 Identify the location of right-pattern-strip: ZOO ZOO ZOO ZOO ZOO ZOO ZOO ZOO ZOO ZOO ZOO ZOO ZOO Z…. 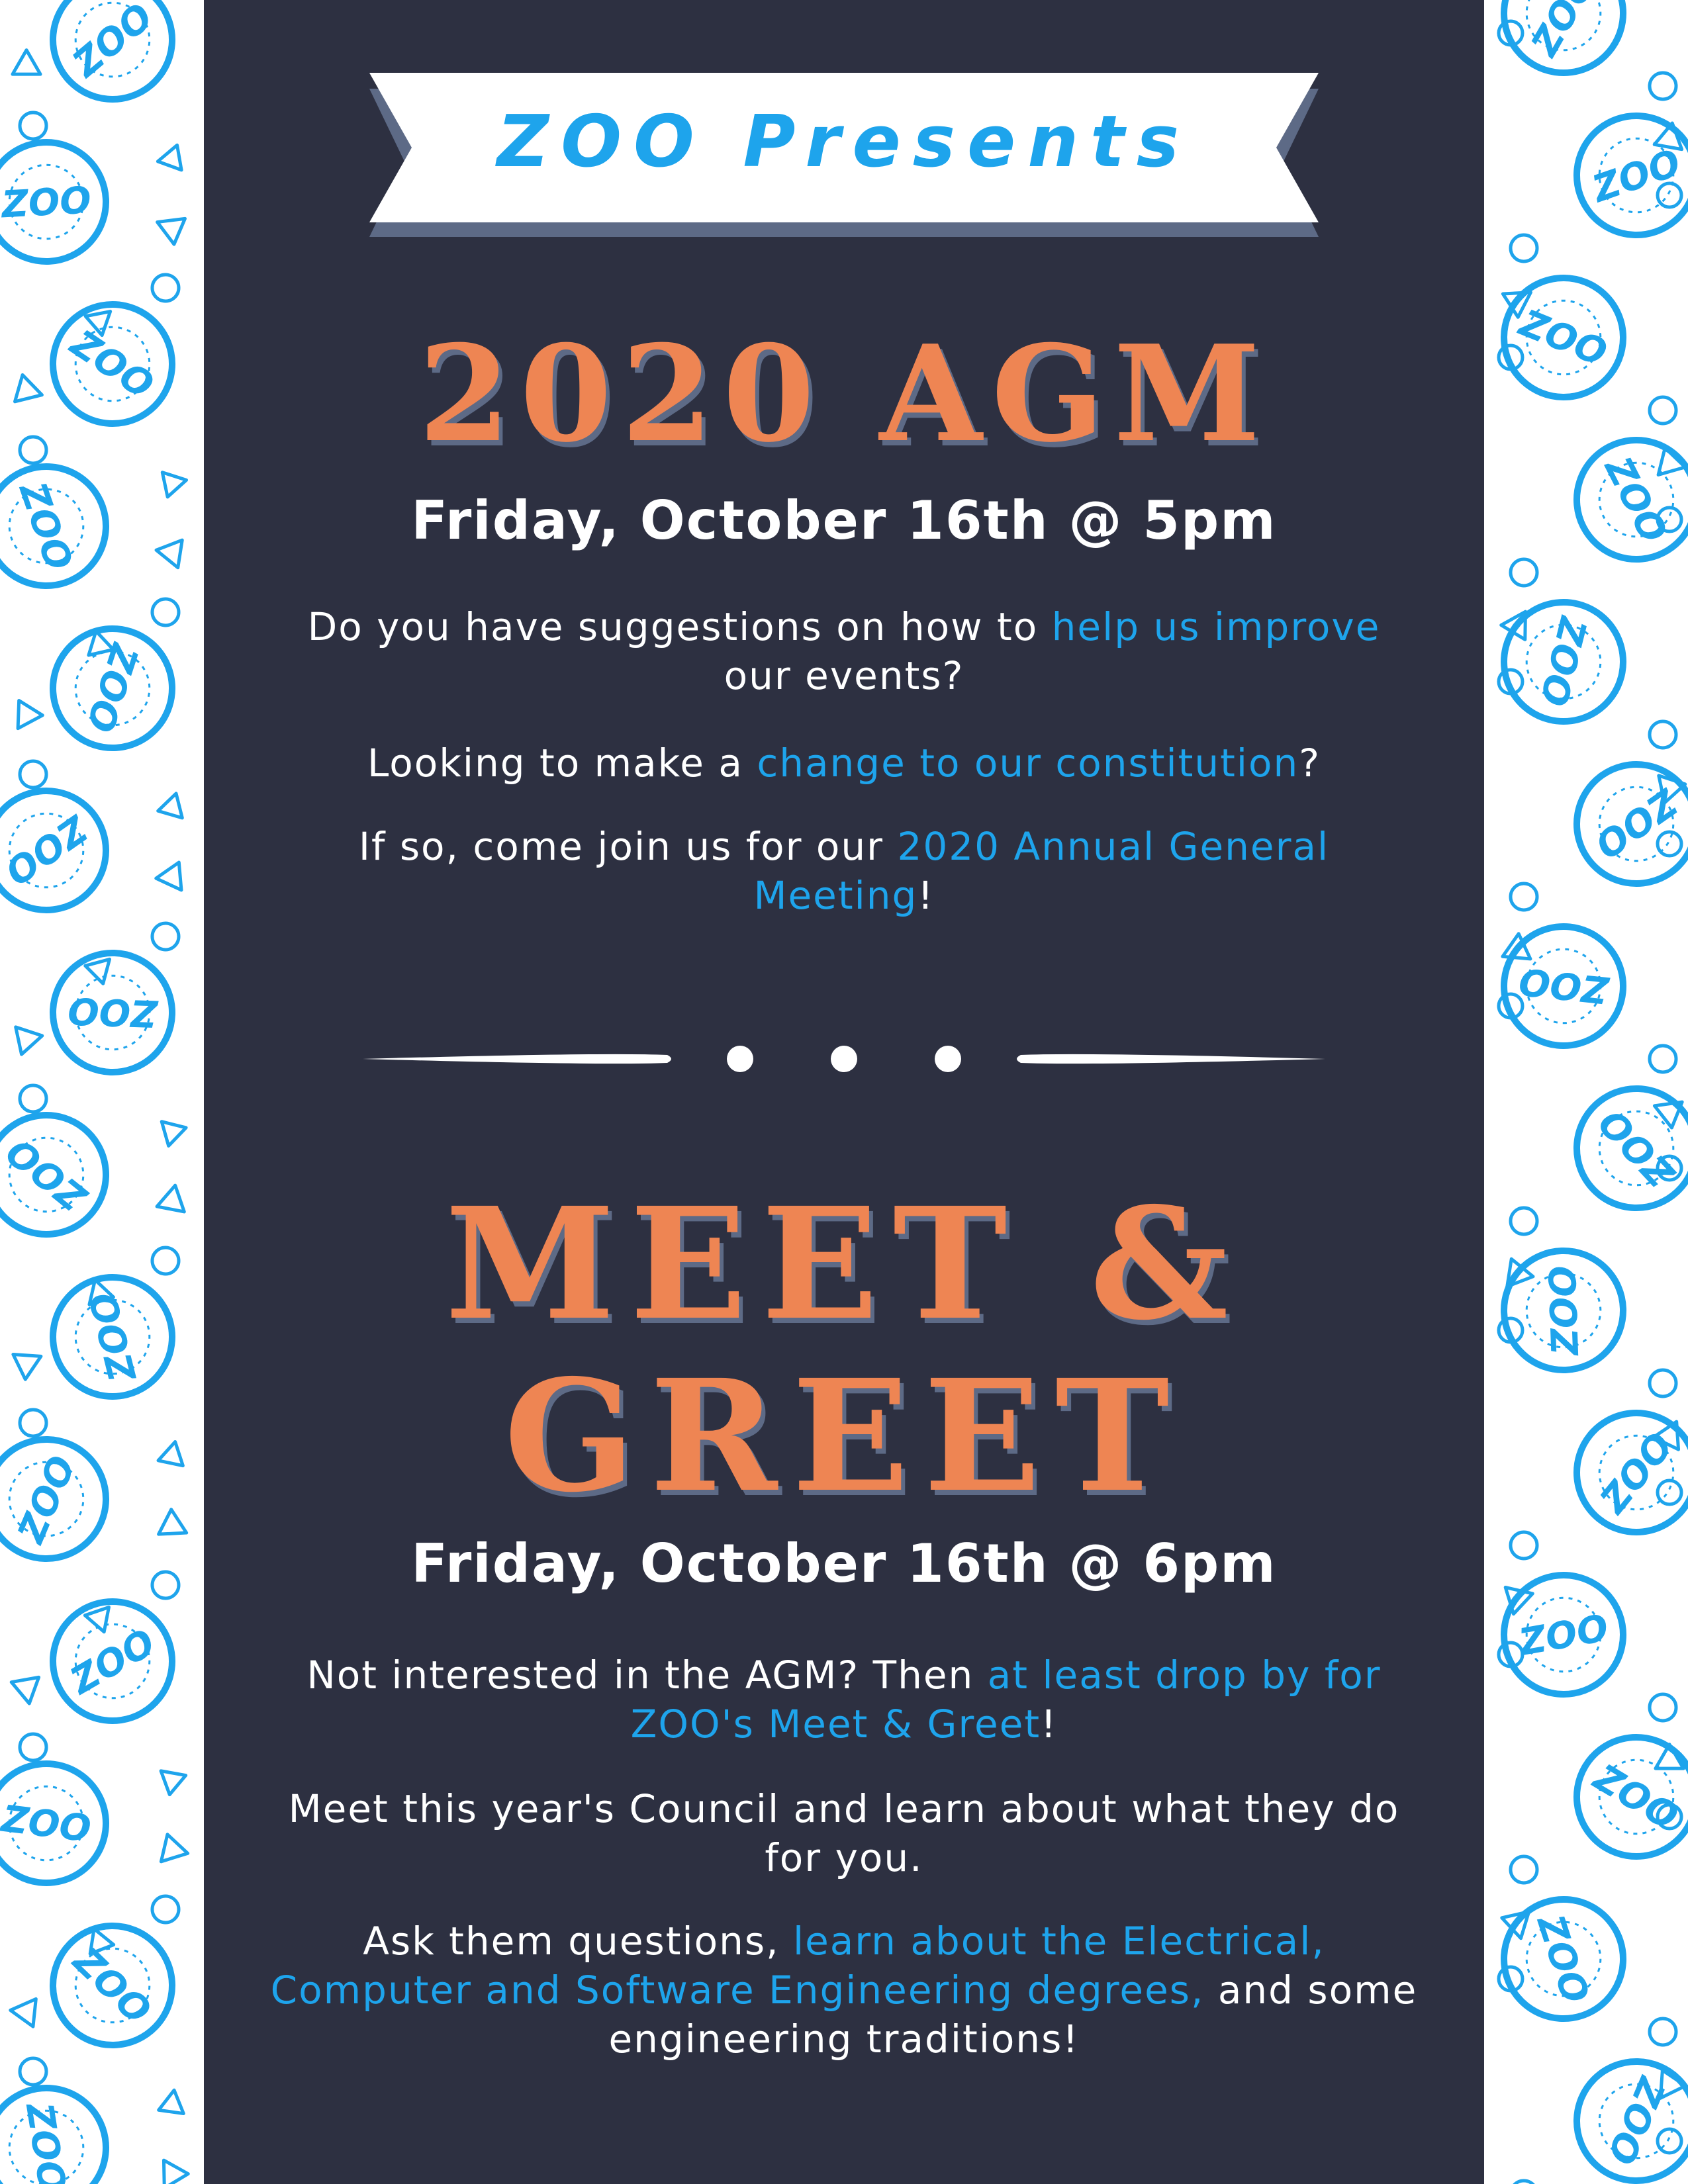
(1586, 1092).